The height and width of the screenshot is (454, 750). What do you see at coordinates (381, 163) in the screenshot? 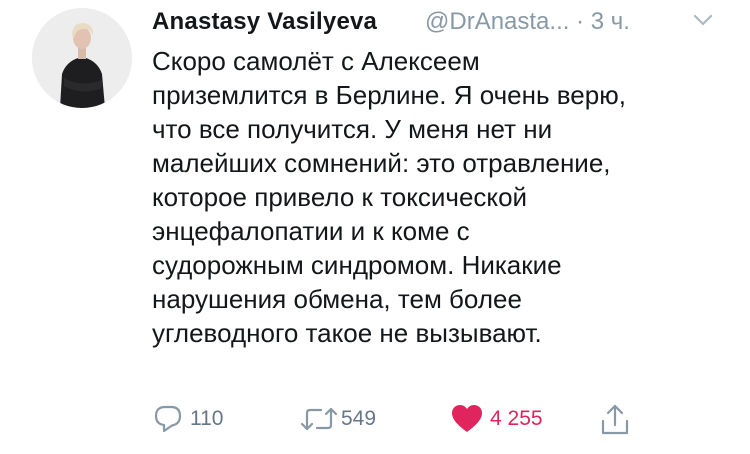
I see `tweet-text-line: малейших сомнений: это отравление,` at bounding box center [381, 163].